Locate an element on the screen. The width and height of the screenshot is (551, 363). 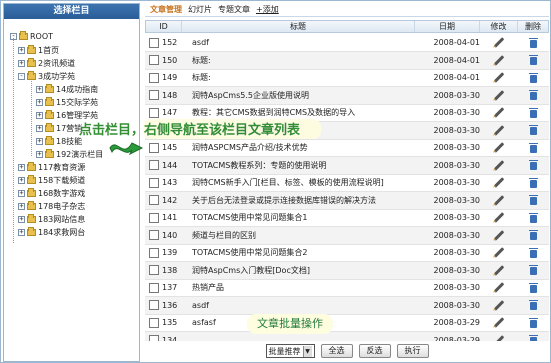
col-title: 标题 is located at coordinates (298, 26).